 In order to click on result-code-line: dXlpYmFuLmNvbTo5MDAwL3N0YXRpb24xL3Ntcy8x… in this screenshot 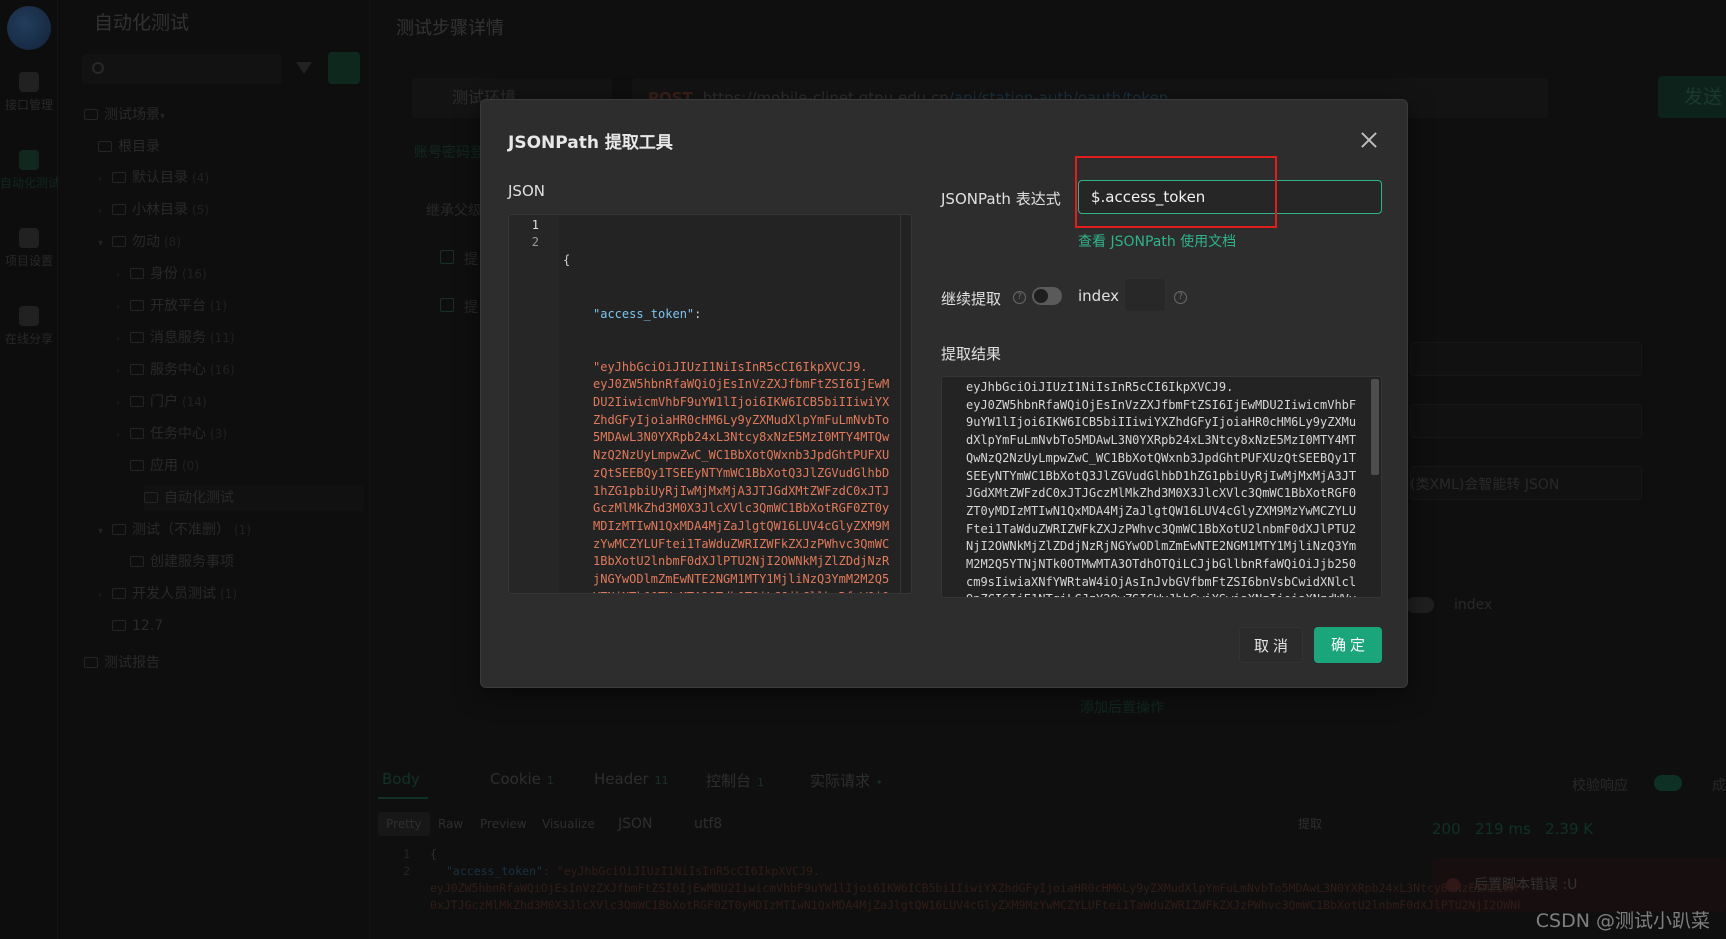, I will do `click(1161, 440)`.